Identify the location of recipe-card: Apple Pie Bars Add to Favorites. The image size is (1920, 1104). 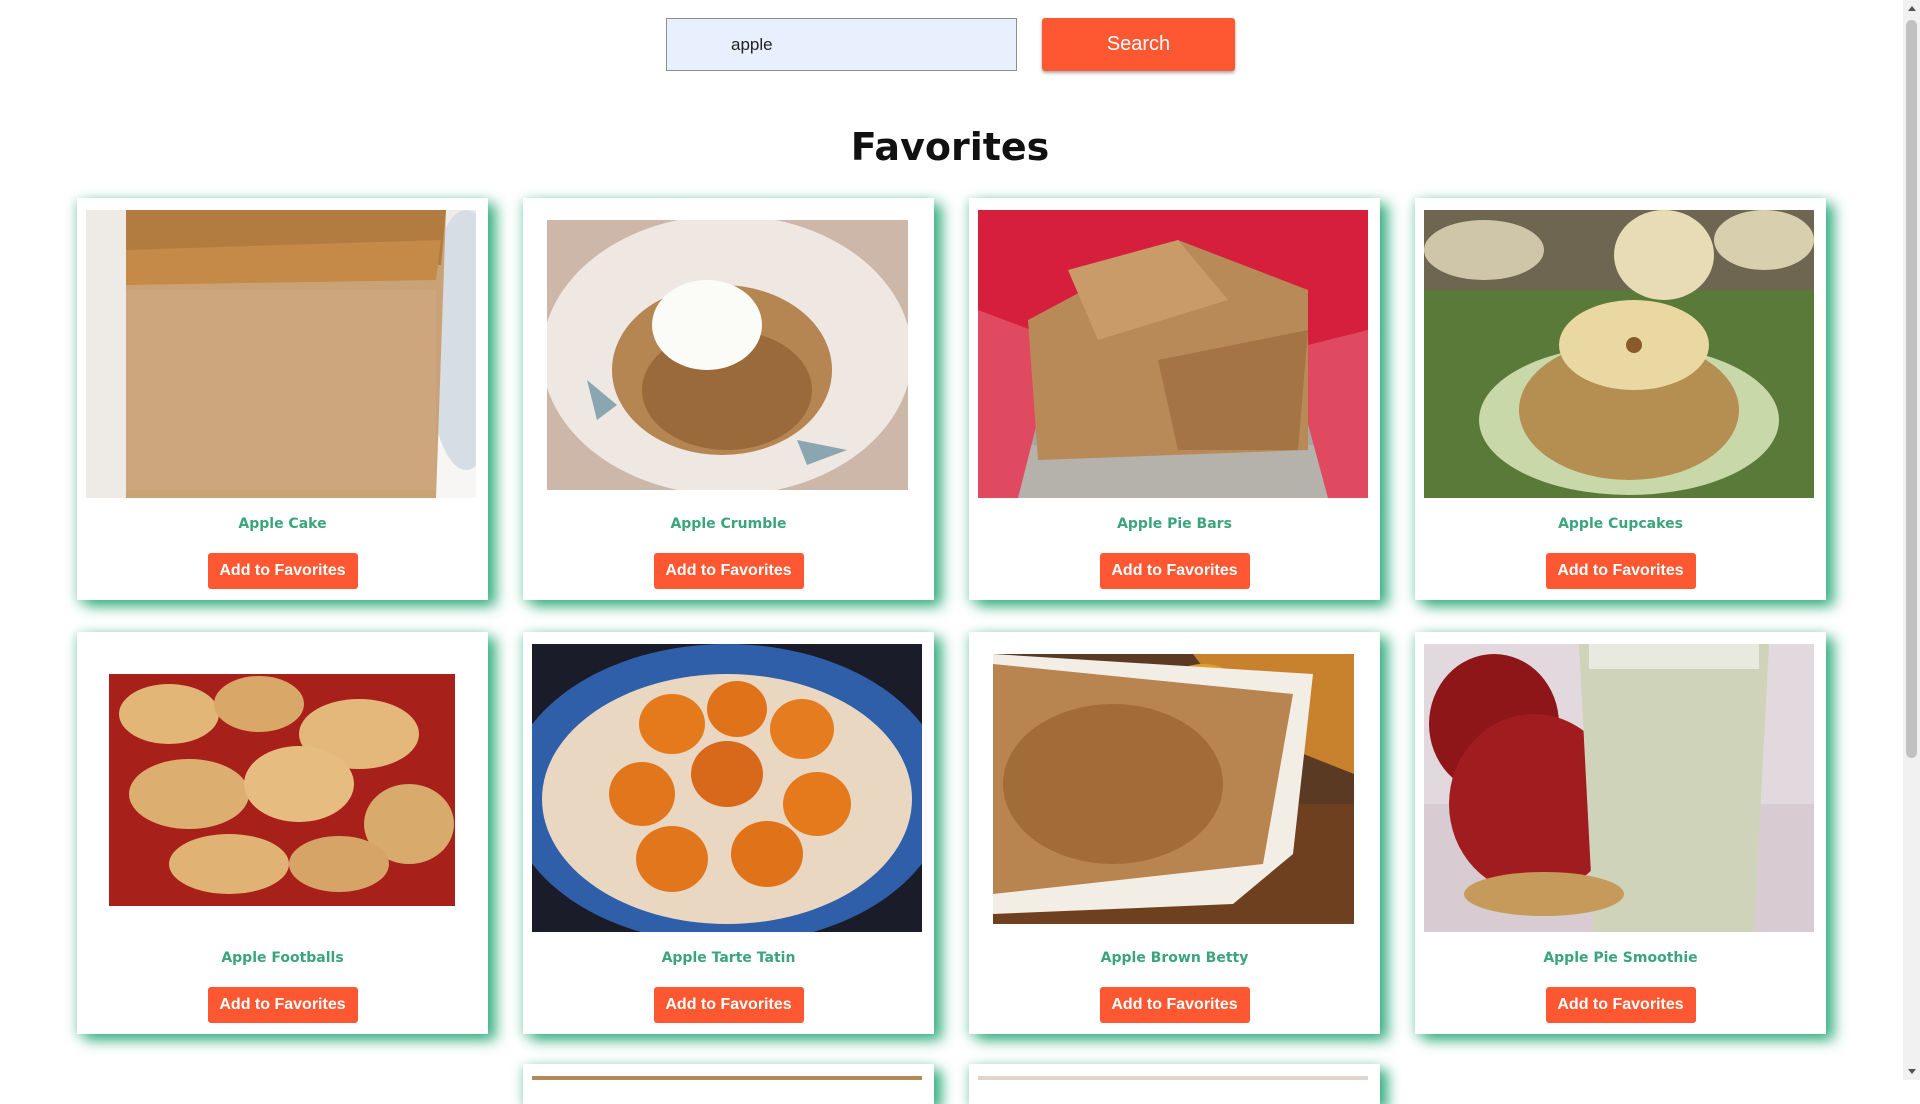
(1174, 399).